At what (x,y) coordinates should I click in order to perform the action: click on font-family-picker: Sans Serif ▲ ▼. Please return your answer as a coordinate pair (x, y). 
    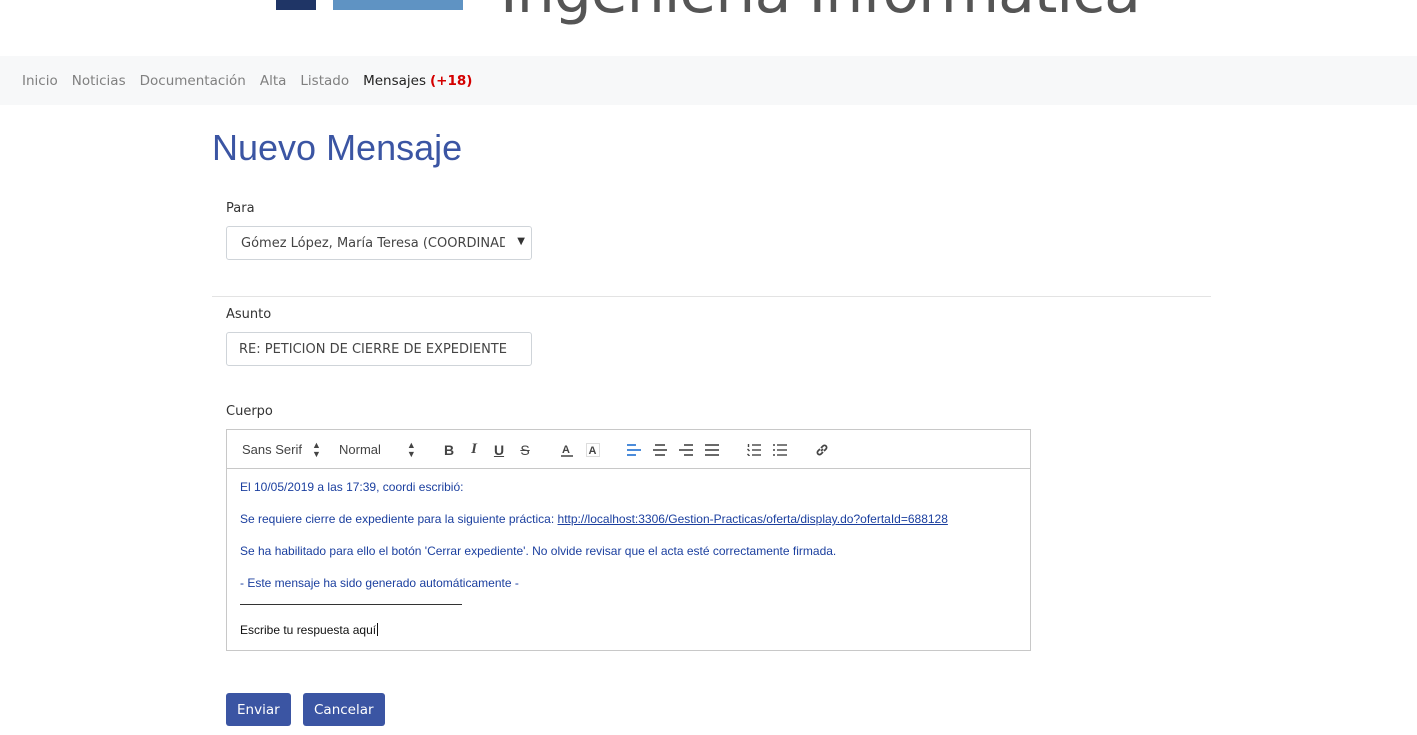
    Looking at the image, I should click on (281, 449).